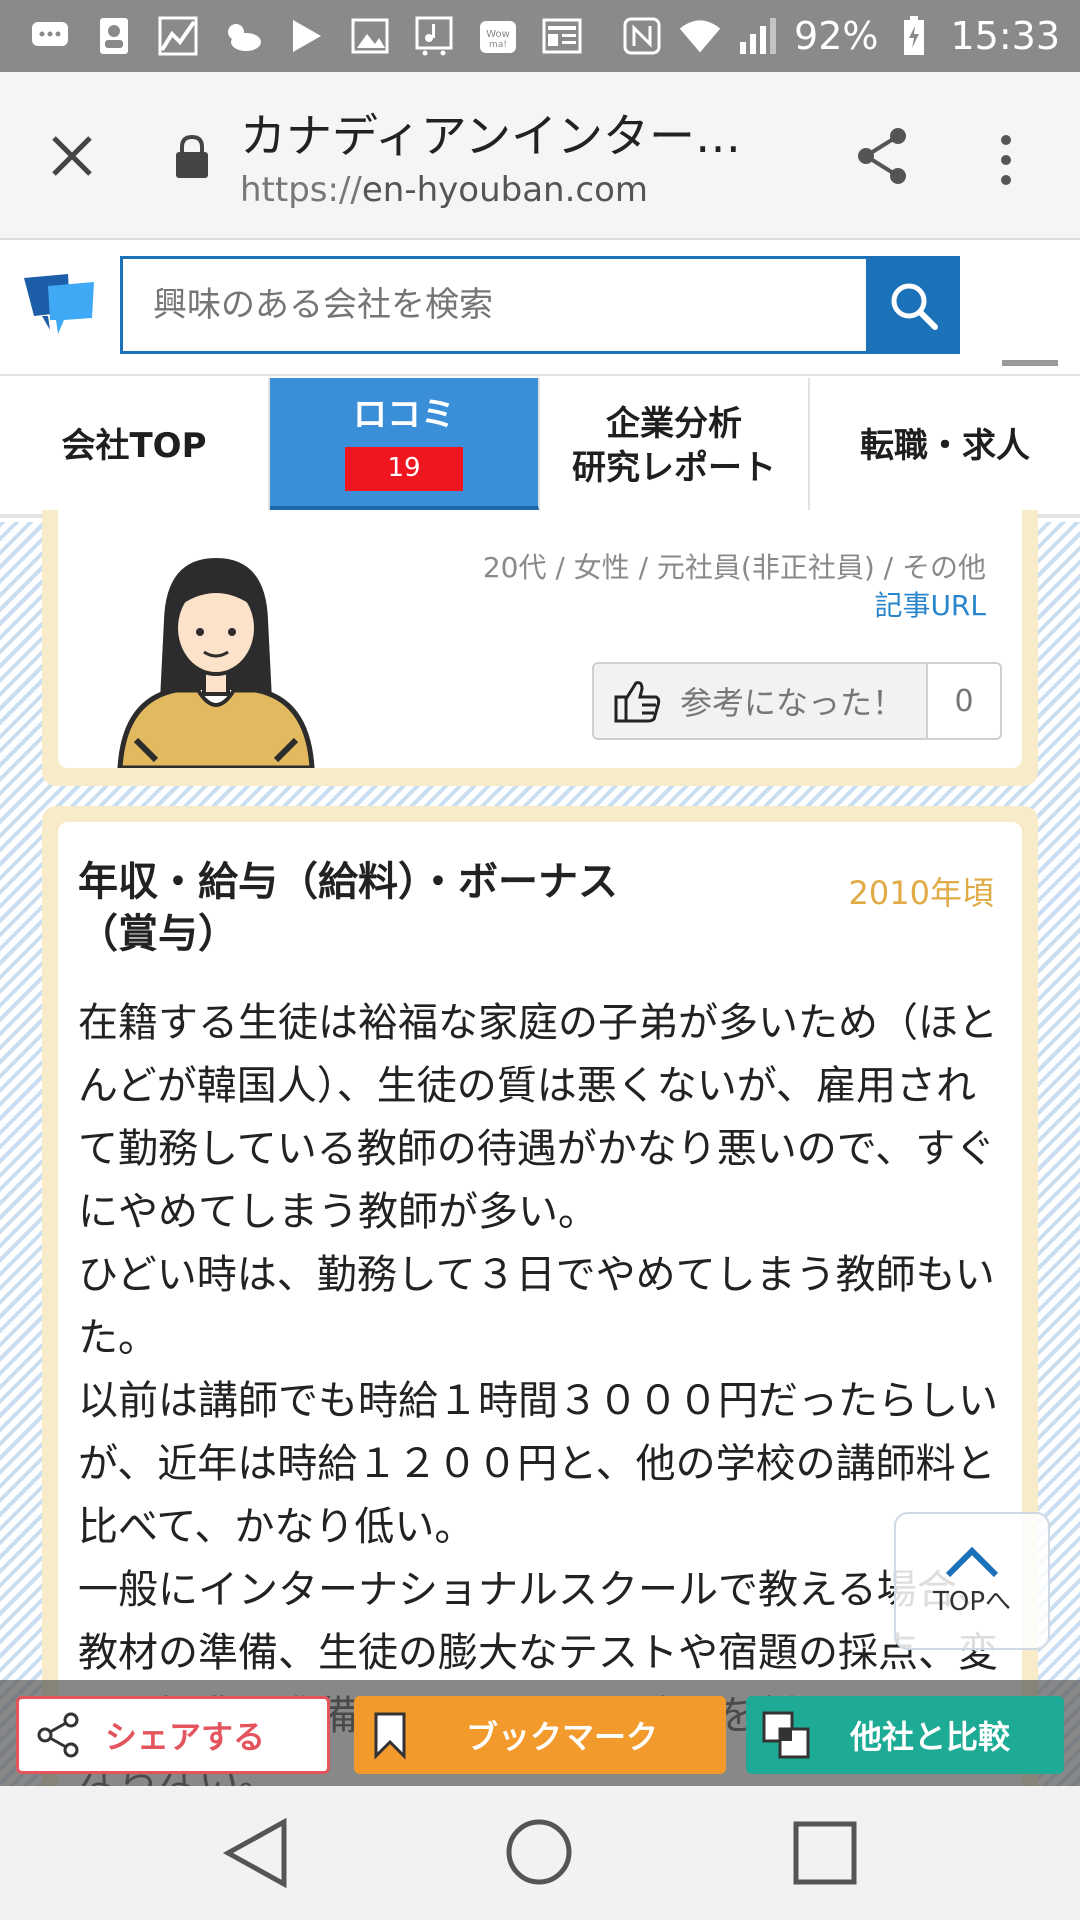 This screenshot has height=1920, width=1080. Describe the element at coordinates (498, 45) in the screenshot. I see `svg-text: ma!` at that location.